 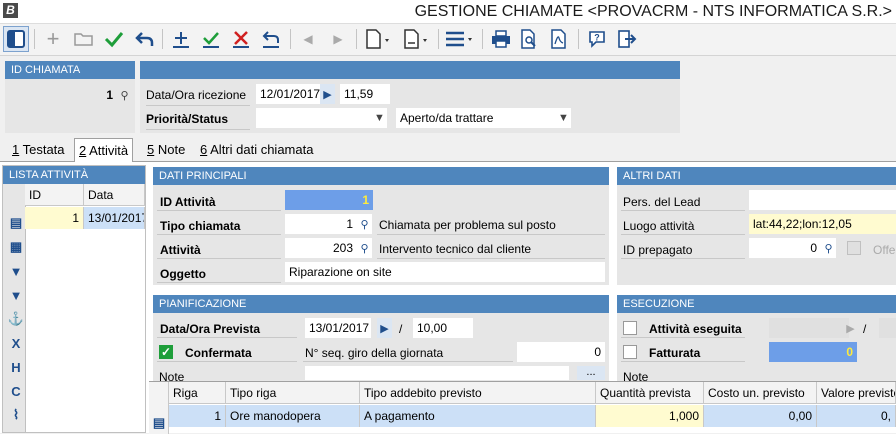 I want to click on undo-icon, so click(x=144, y=39).